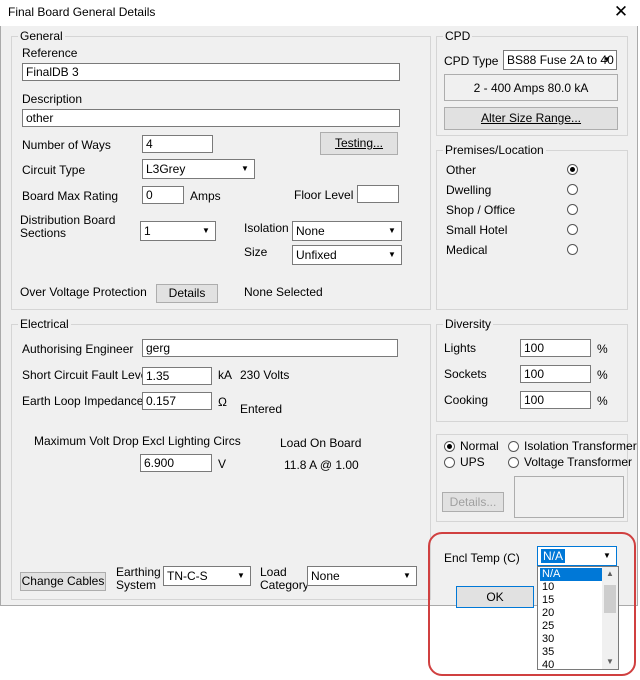  What do you see at coordinates (325, 576) in the screenshot?
I see `load-category-value: None` at bounding box center [325, 576].